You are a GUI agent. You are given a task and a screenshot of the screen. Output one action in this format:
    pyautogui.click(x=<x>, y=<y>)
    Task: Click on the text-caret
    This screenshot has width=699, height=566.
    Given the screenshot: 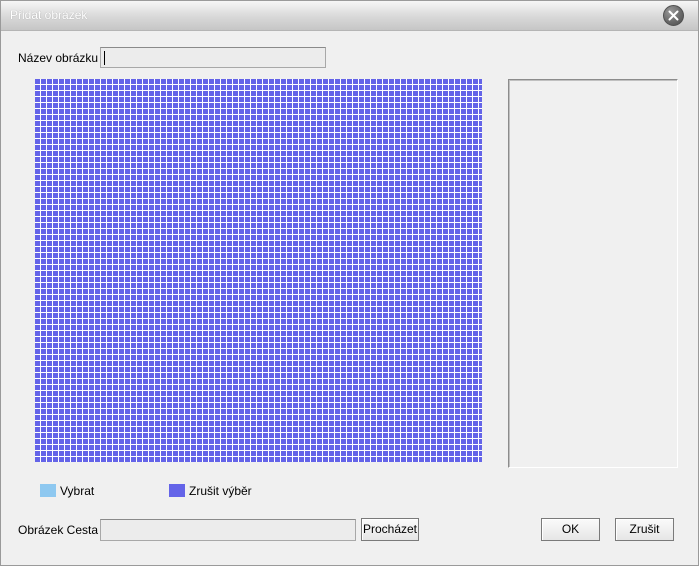 What is the action you would take?
    pyautogui.click(x=104, y=58)
    